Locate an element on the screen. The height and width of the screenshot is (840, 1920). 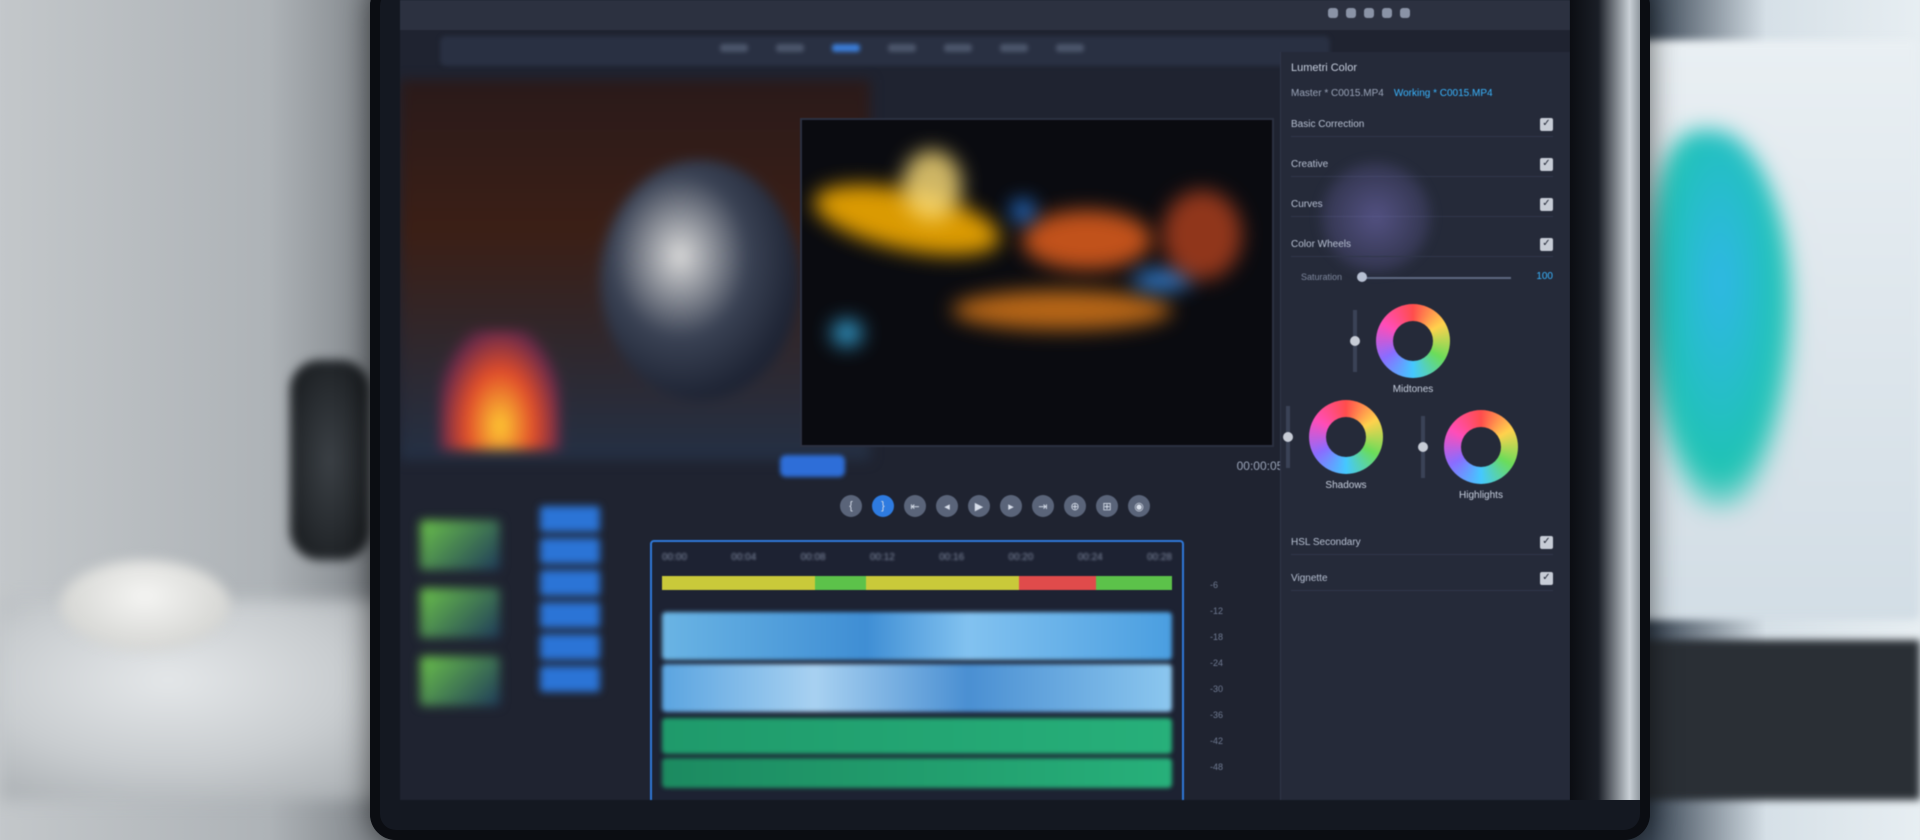
render-status-bar is located at coordinates (917, 583).